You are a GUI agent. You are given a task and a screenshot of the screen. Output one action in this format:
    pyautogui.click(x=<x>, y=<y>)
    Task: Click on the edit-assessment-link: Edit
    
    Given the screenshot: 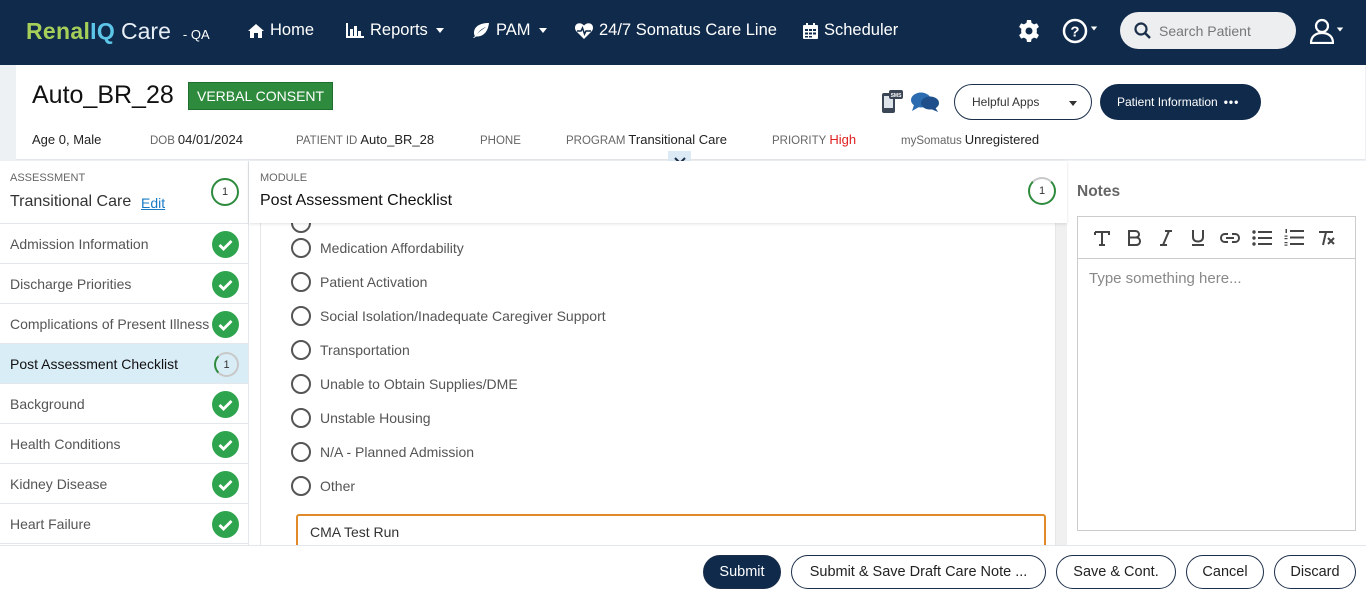 What is the action you would take?
    pyautogui.click(x=153, y=203)
    